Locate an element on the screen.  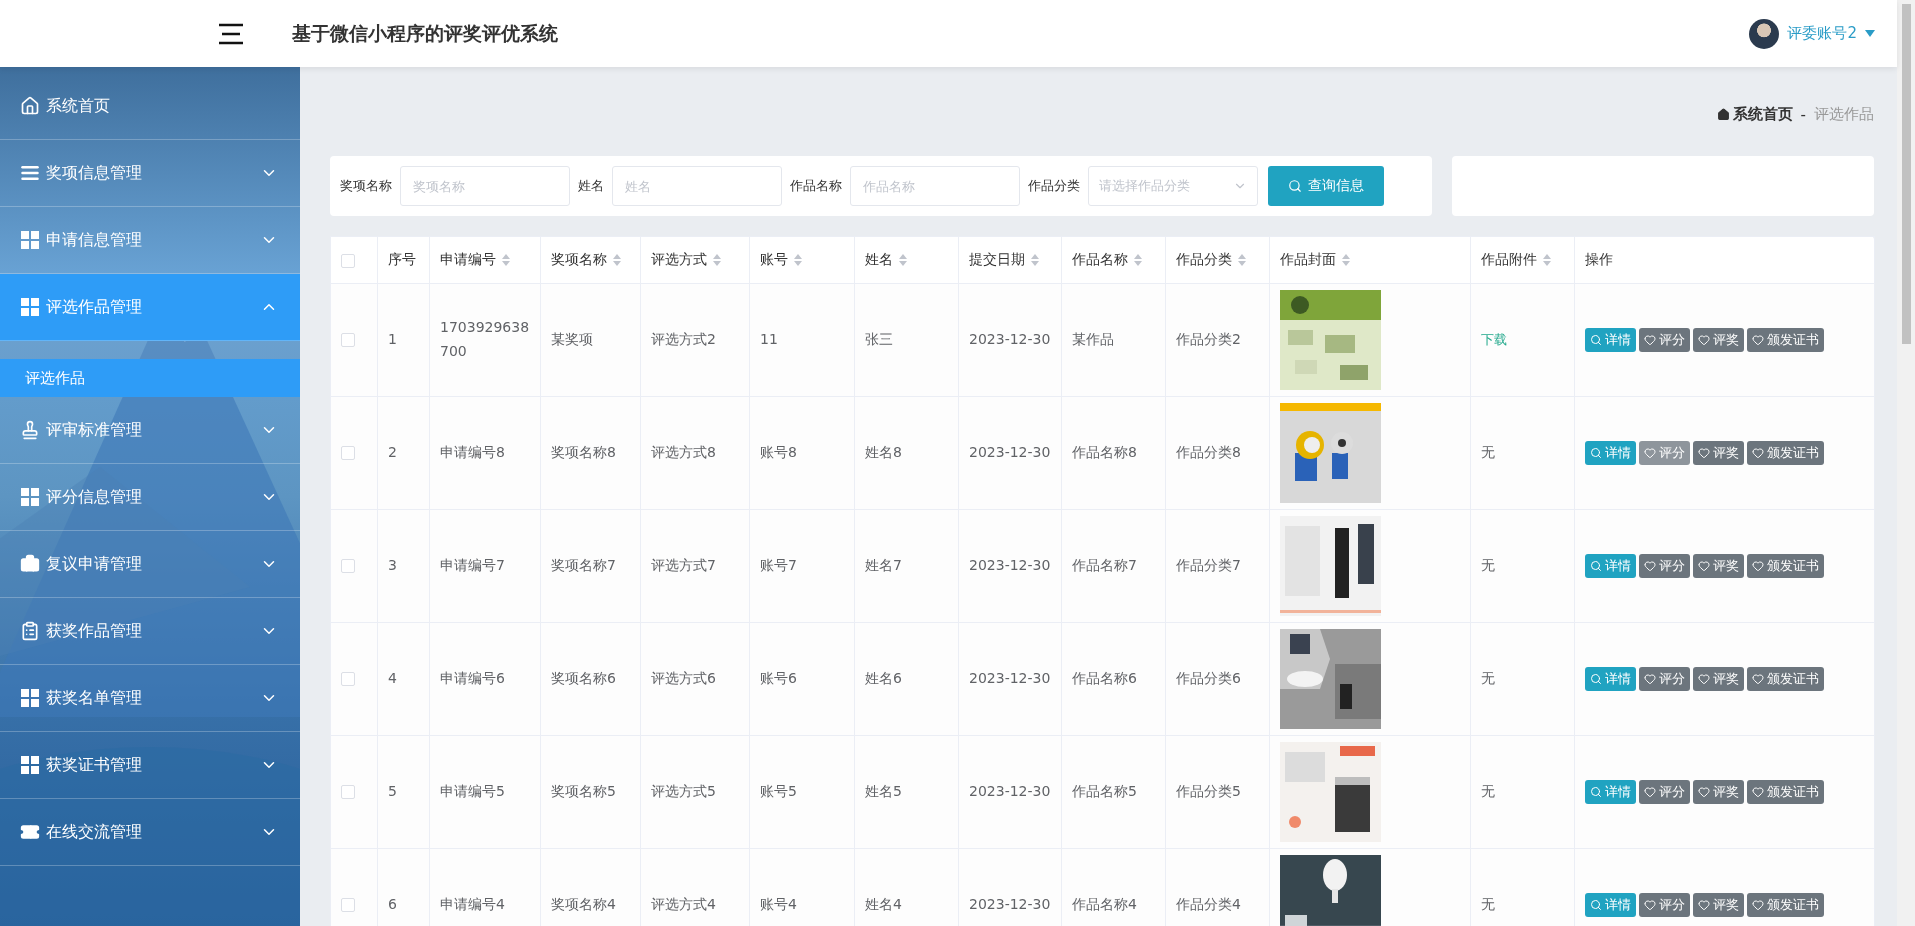
search-field: 奖项名称 is located at coordinates (485, 186).